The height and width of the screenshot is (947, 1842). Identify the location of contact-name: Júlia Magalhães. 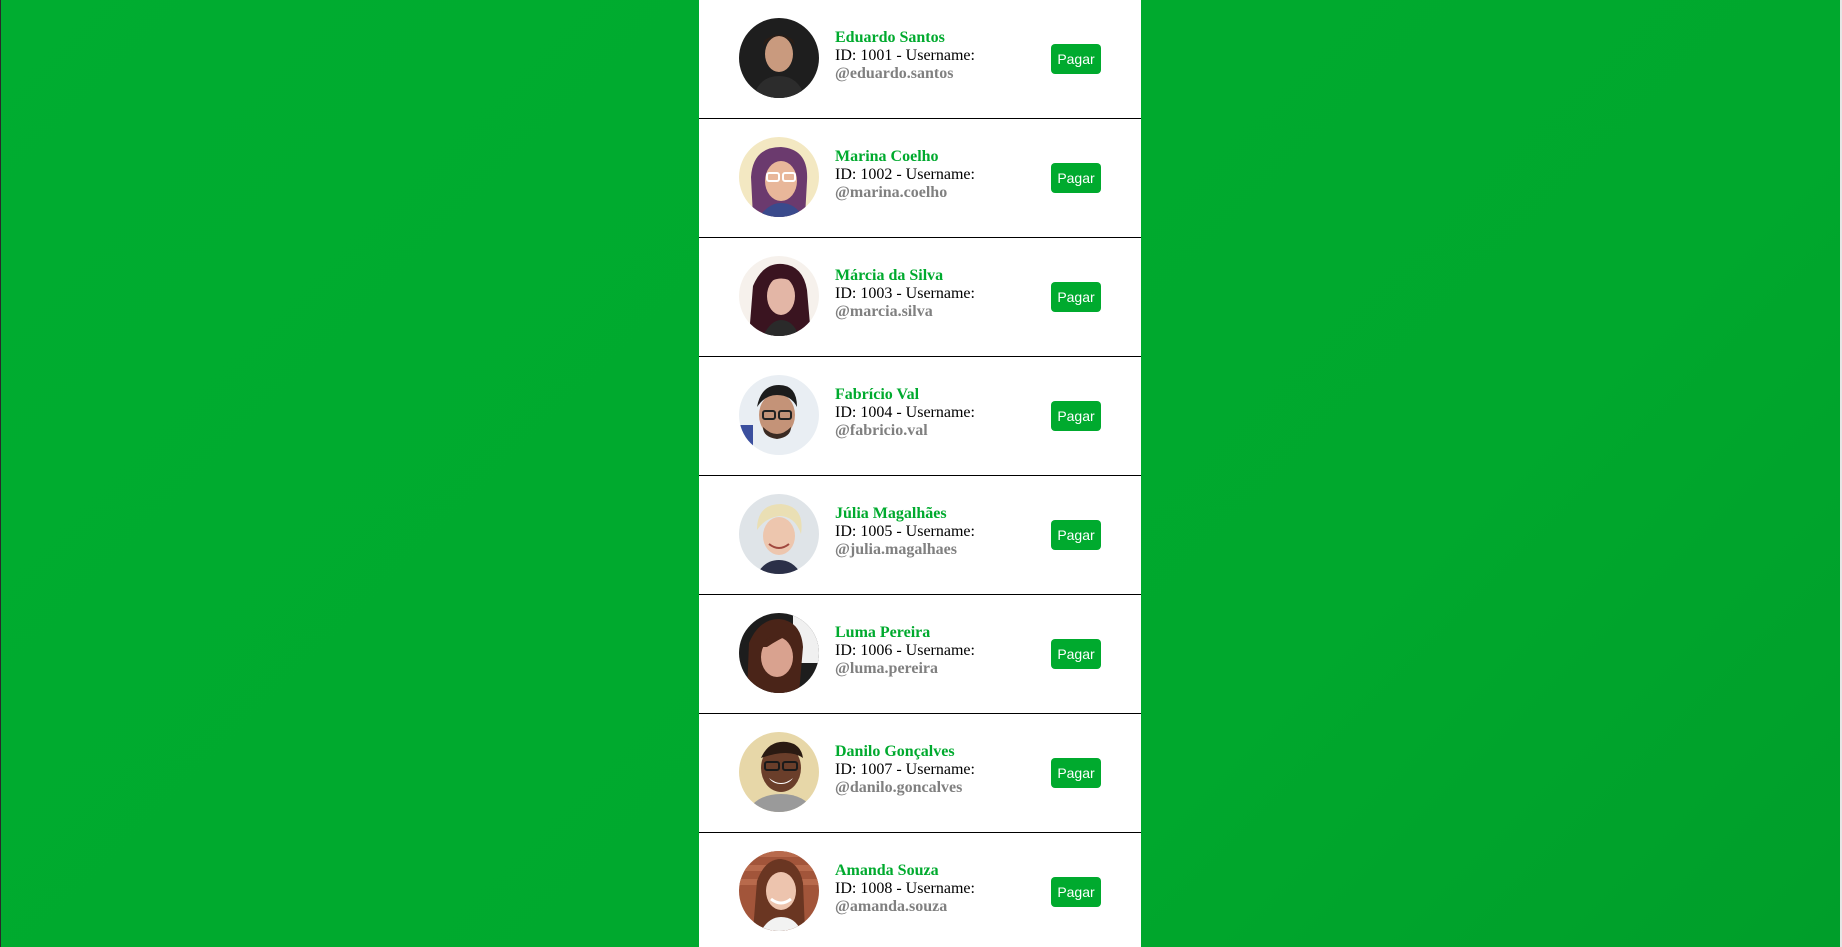
(891, 513).